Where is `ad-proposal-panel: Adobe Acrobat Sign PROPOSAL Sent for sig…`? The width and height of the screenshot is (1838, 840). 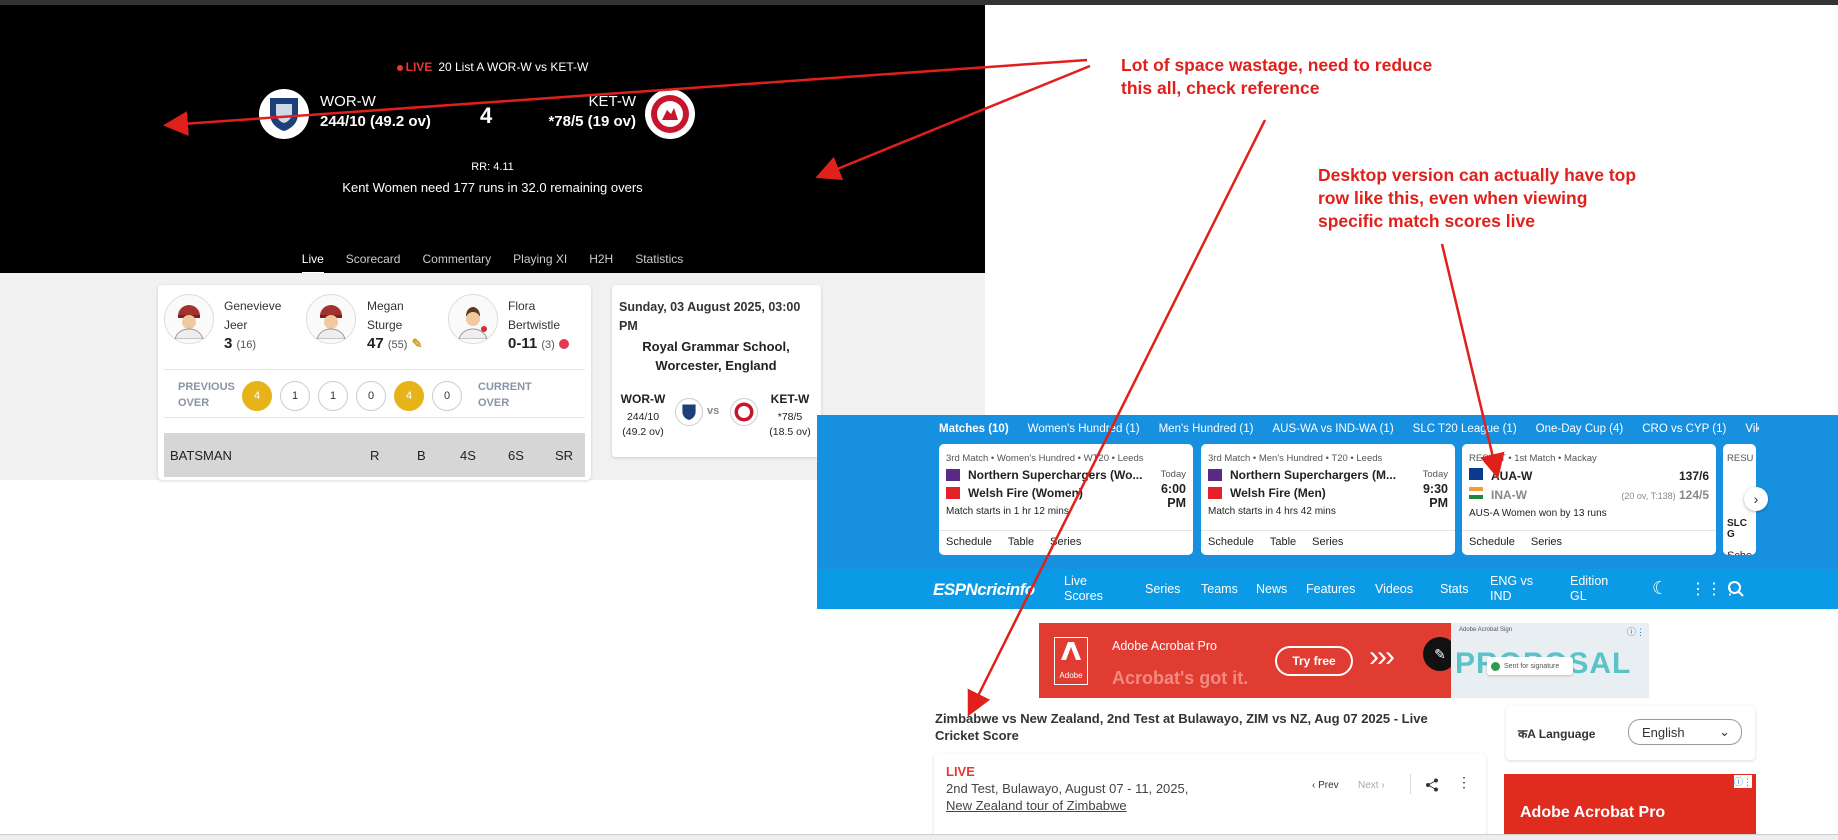 ad-proposal-panel: Adobe Acrobat Sign PROPOSAL Sent for sig… is located at coordinates (1550, 660).